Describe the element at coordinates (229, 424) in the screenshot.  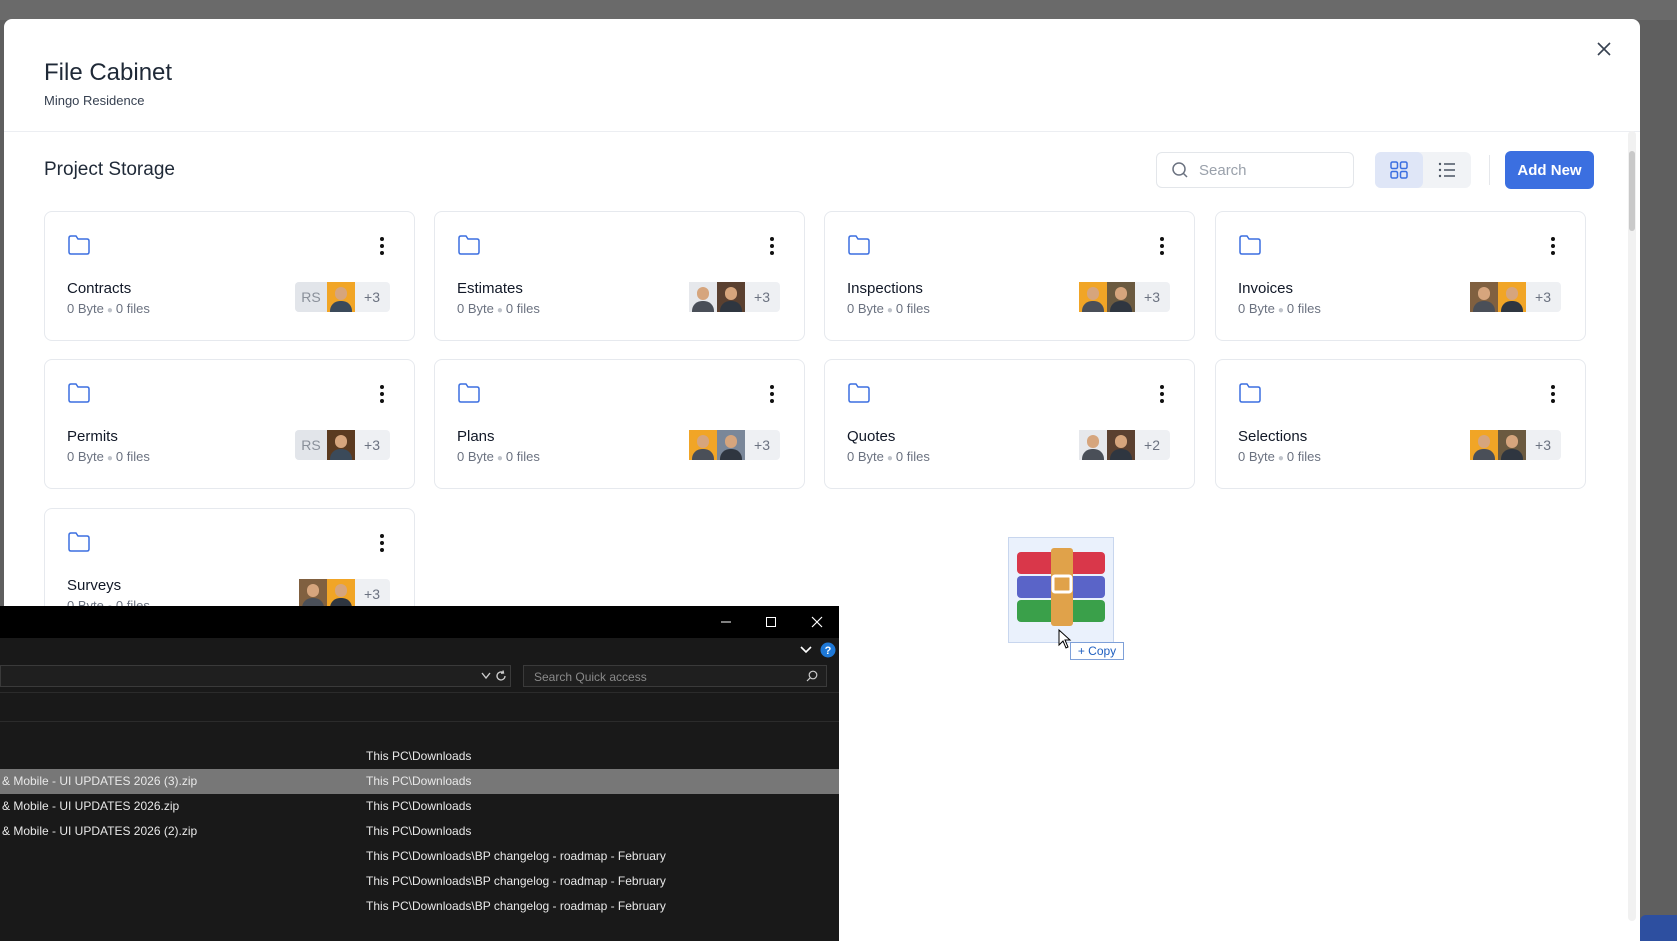
I see `folder-card: Permits 0 Byte ● 0 files RS +3` at that location.